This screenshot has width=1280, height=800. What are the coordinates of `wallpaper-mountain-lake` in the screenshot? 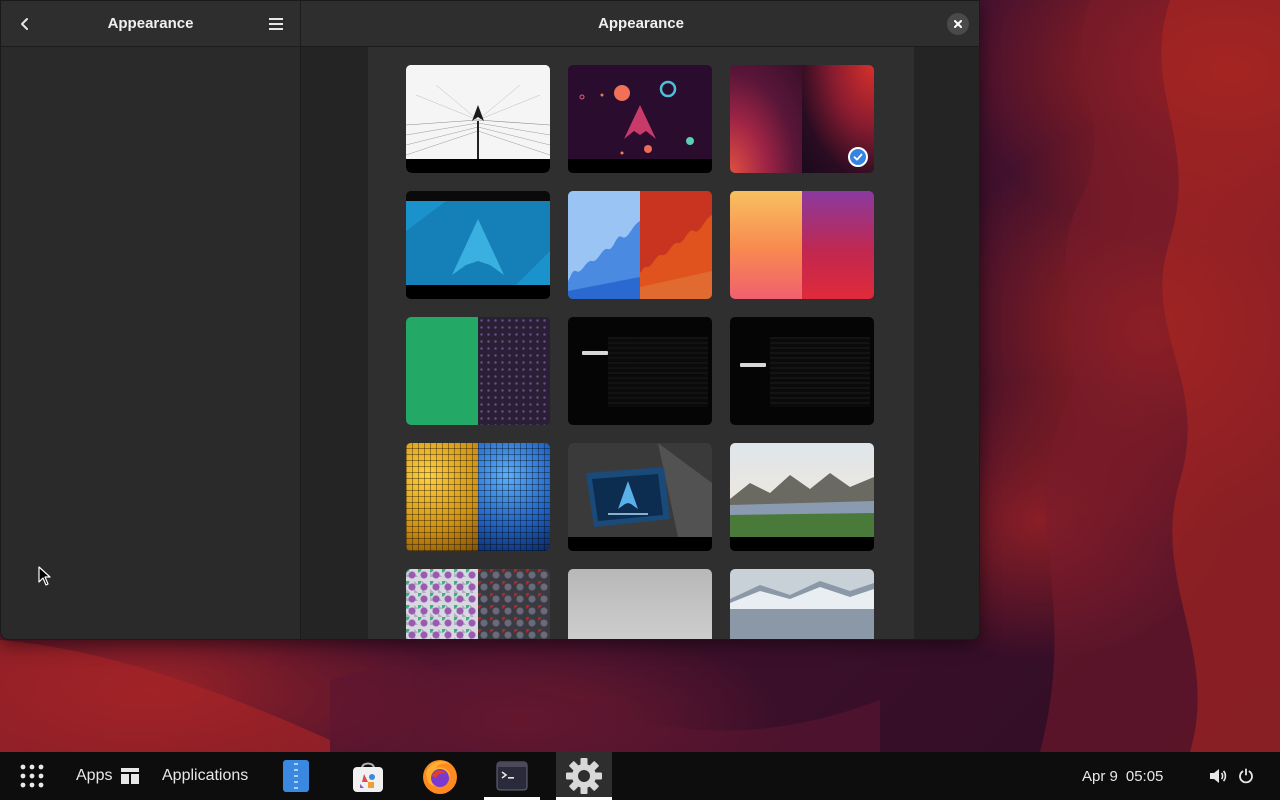 It's located at (802, 497).